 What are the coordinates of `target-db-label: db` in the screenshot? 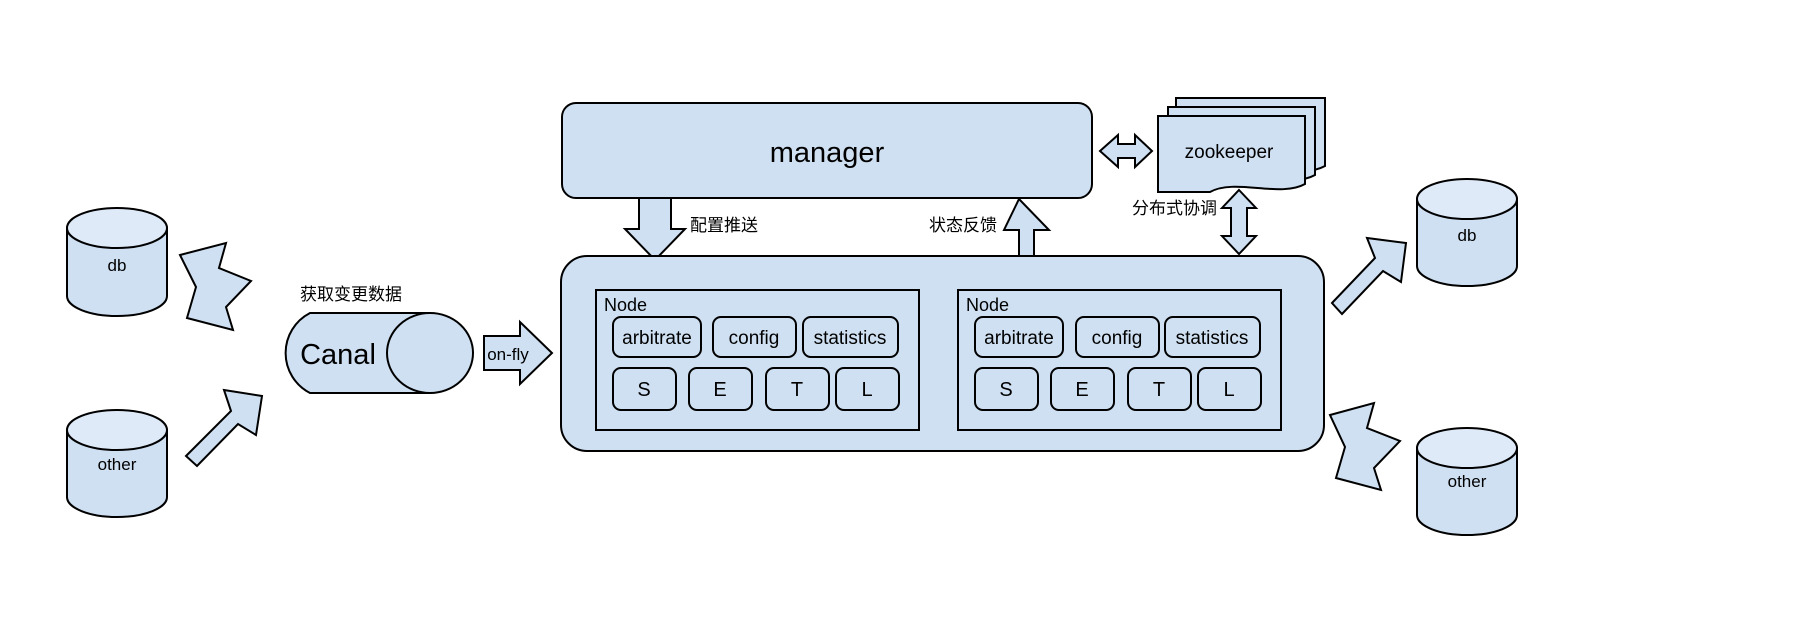 It's located at (1467, 235).